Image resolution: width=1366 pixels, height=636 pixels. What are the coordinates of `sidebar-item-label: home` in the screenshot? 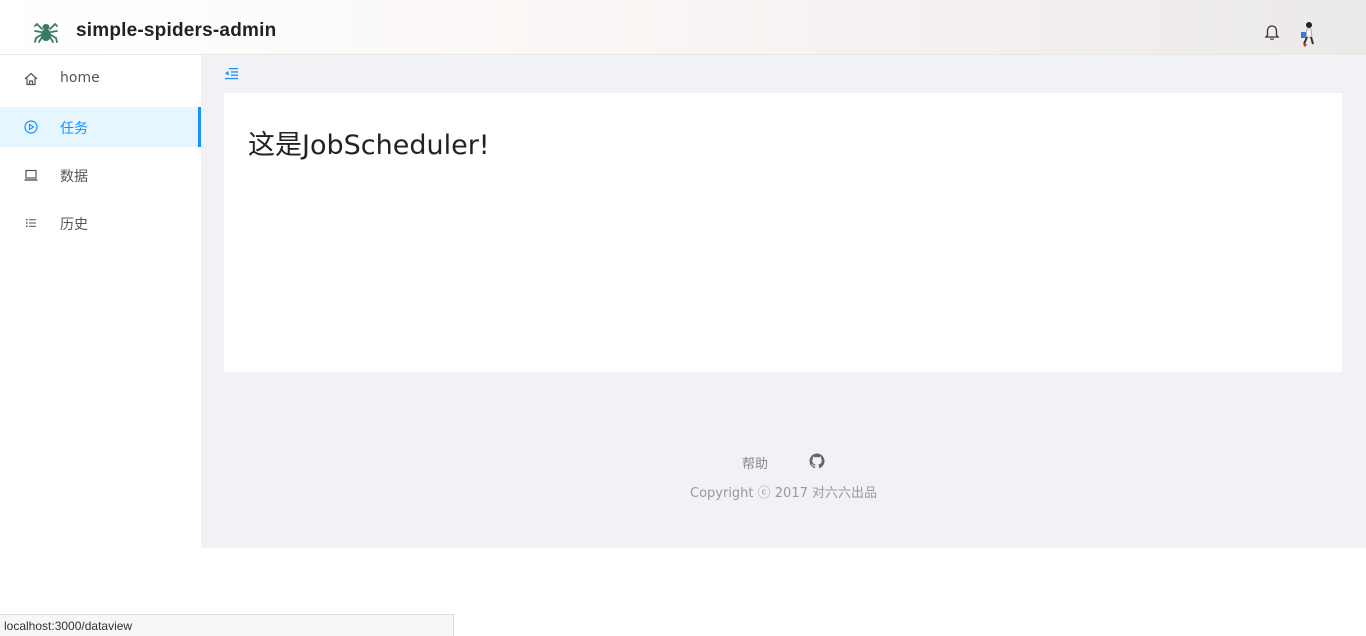 It's located at (80, 78).